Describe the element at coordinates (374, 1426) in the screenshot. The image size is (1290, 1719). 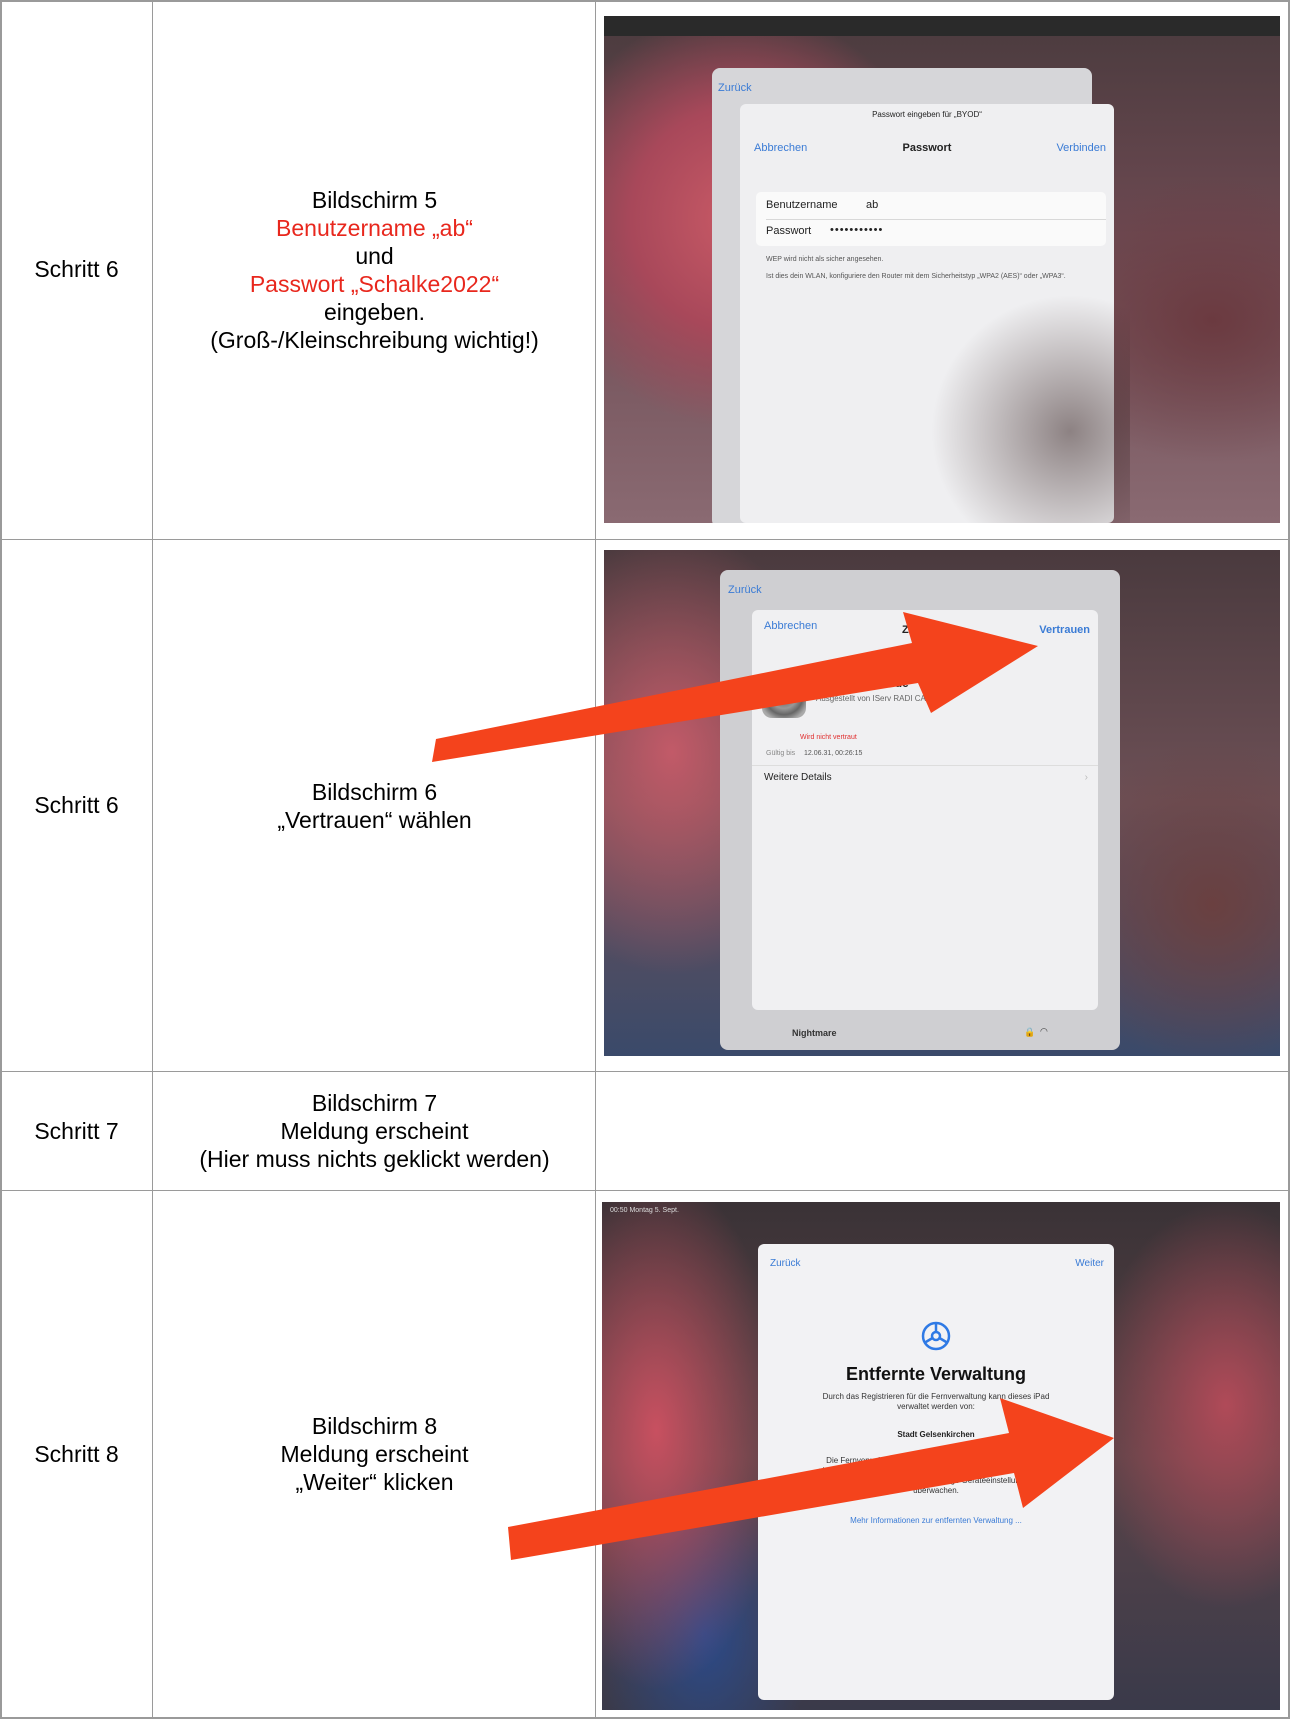
I see `screen-number: Bildschirm 8` at that location.